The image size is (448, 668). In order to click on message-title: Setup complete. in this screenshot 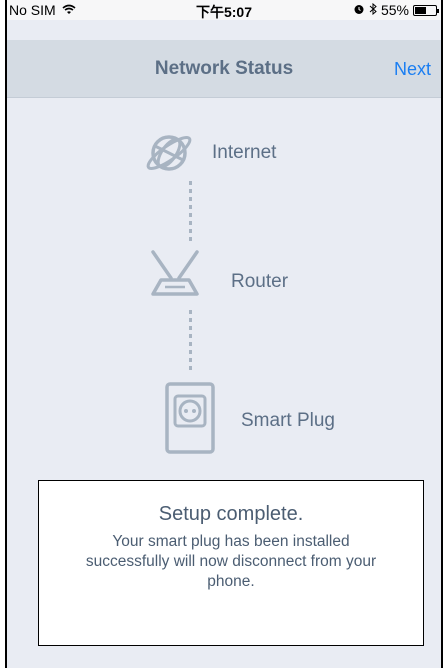, I will do `click(231, 514)`.